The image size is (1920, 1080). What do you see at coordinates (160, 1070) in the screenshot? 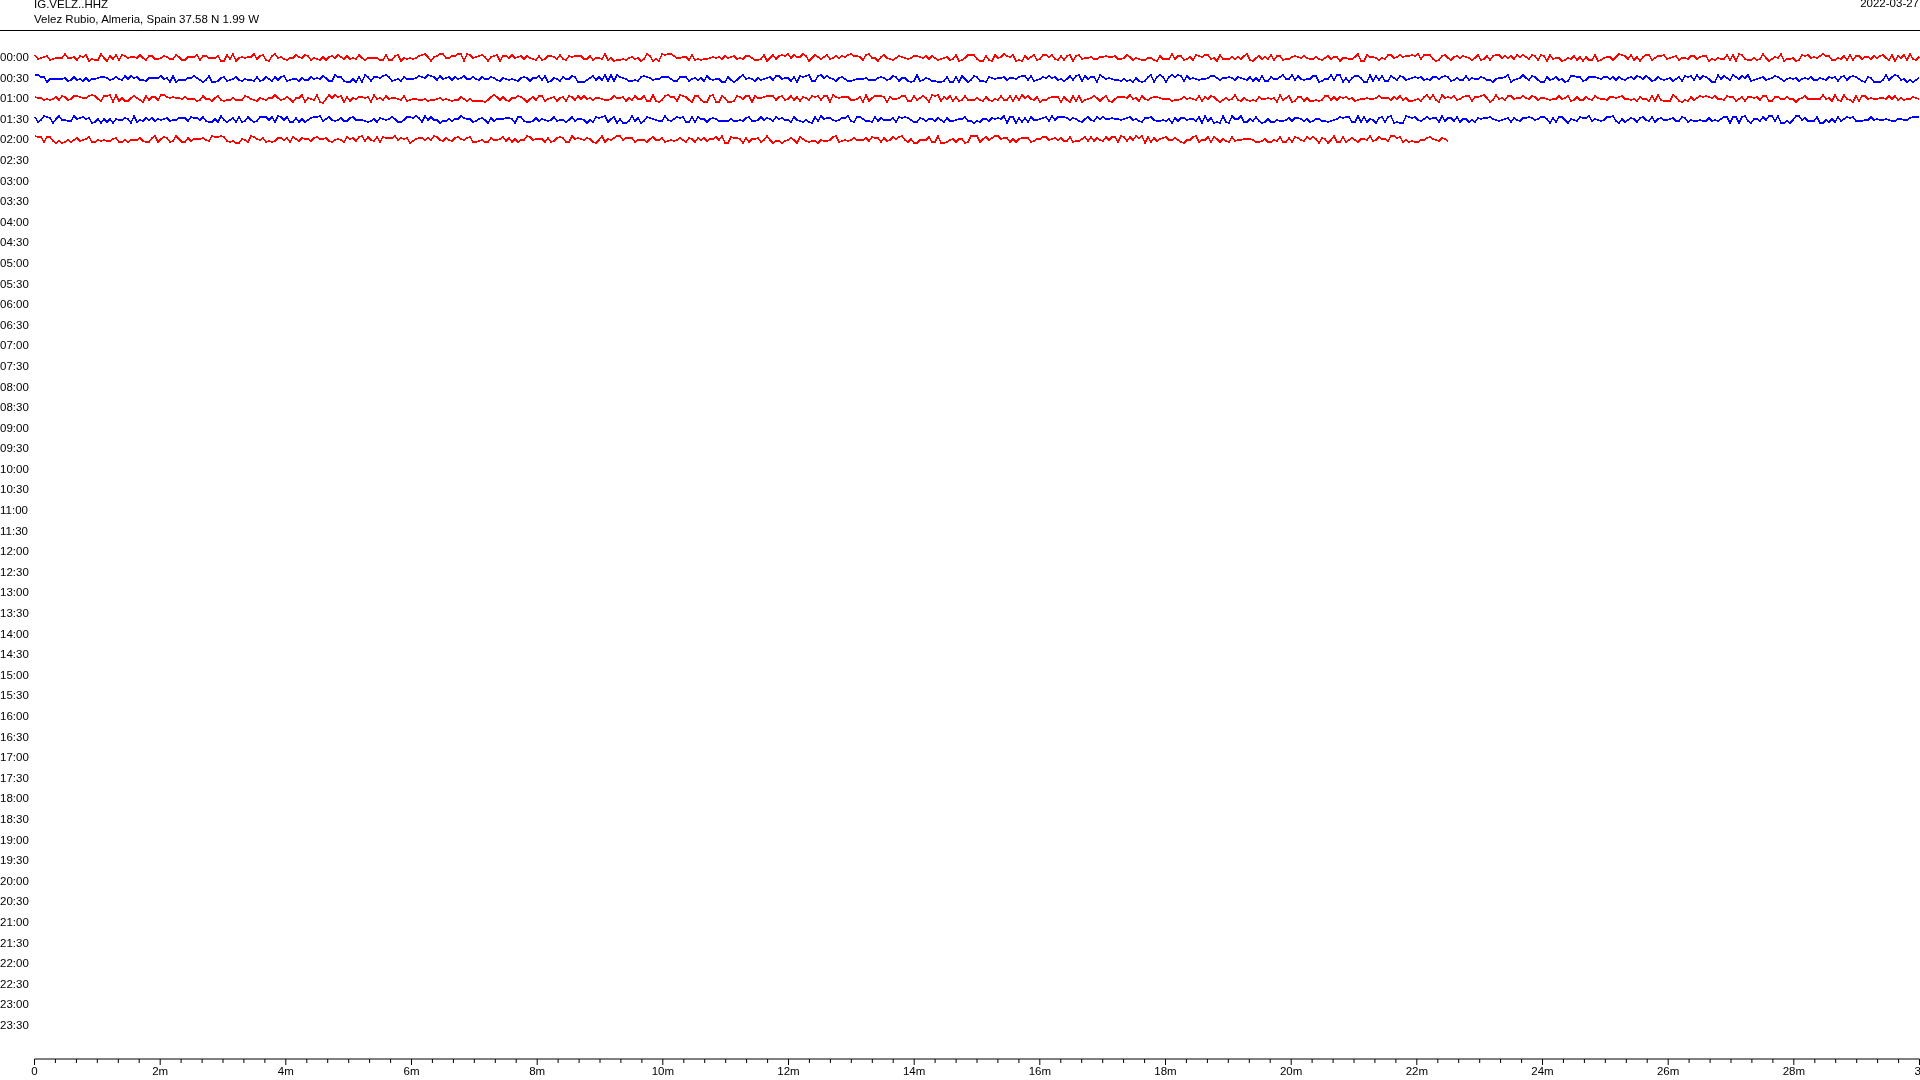
I see `axis-label: 2m` at bounding box center [160, 1070].